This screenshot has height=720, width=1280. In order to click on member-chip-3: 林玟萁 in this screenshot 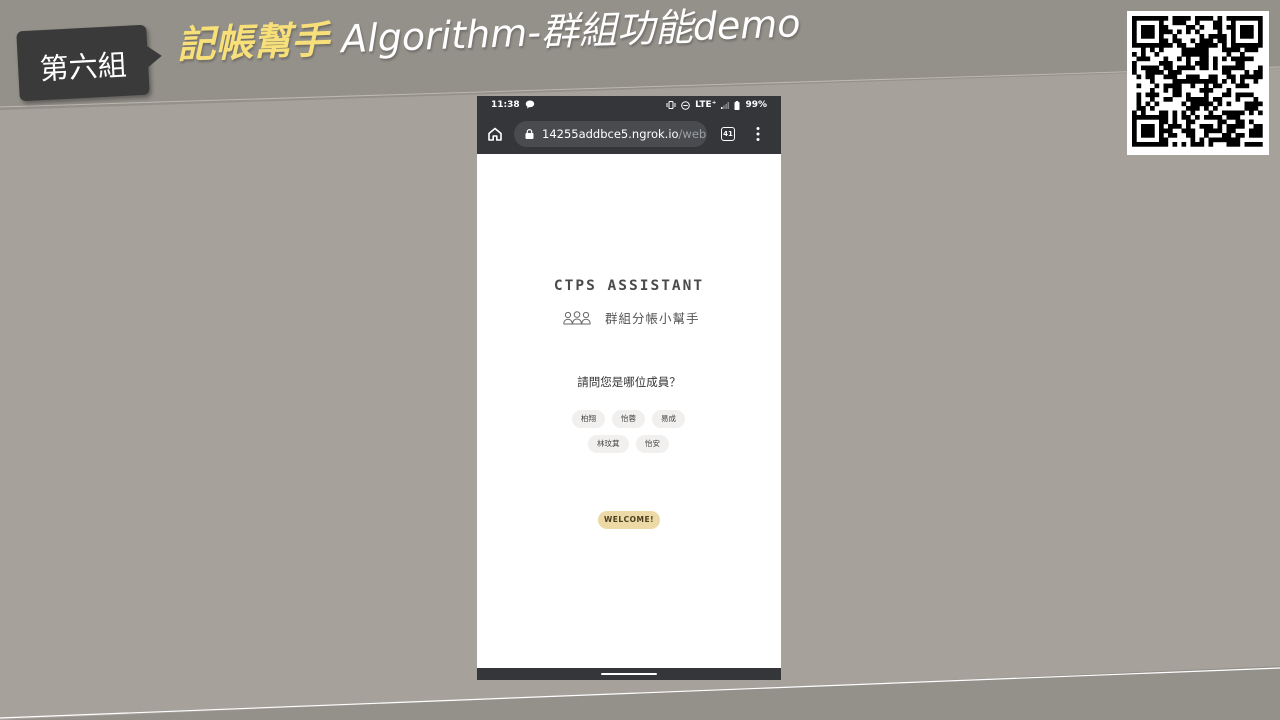, I will do `click(608, 444)`.